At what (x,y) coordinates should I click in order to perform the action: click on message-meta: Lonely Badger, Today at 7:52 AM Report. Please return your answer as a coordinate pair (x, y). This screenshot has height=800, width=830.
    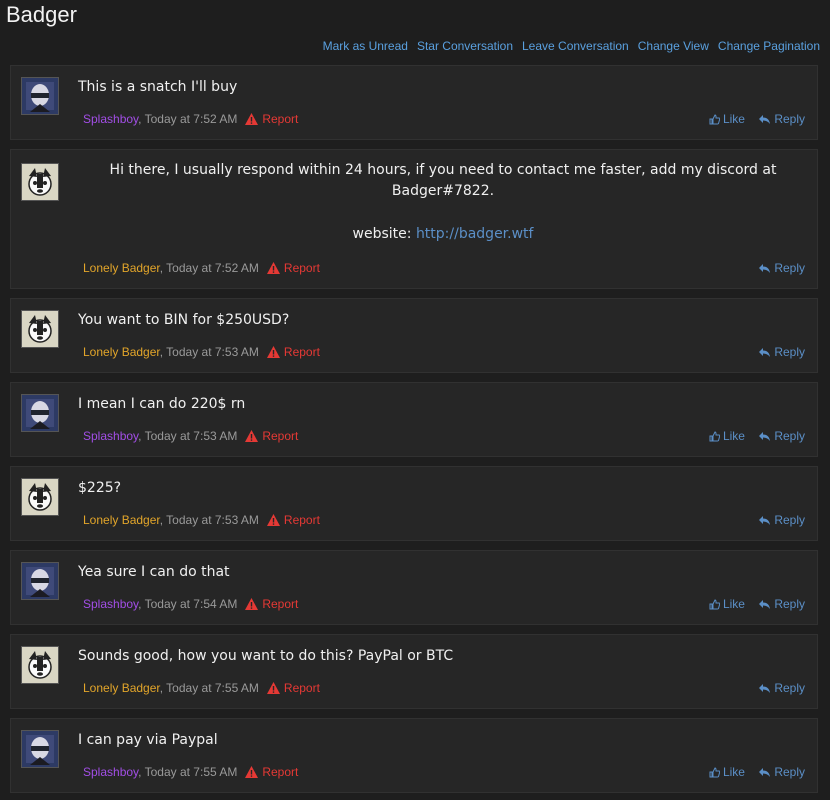
    Looking at the image, I should click on (201, 268).